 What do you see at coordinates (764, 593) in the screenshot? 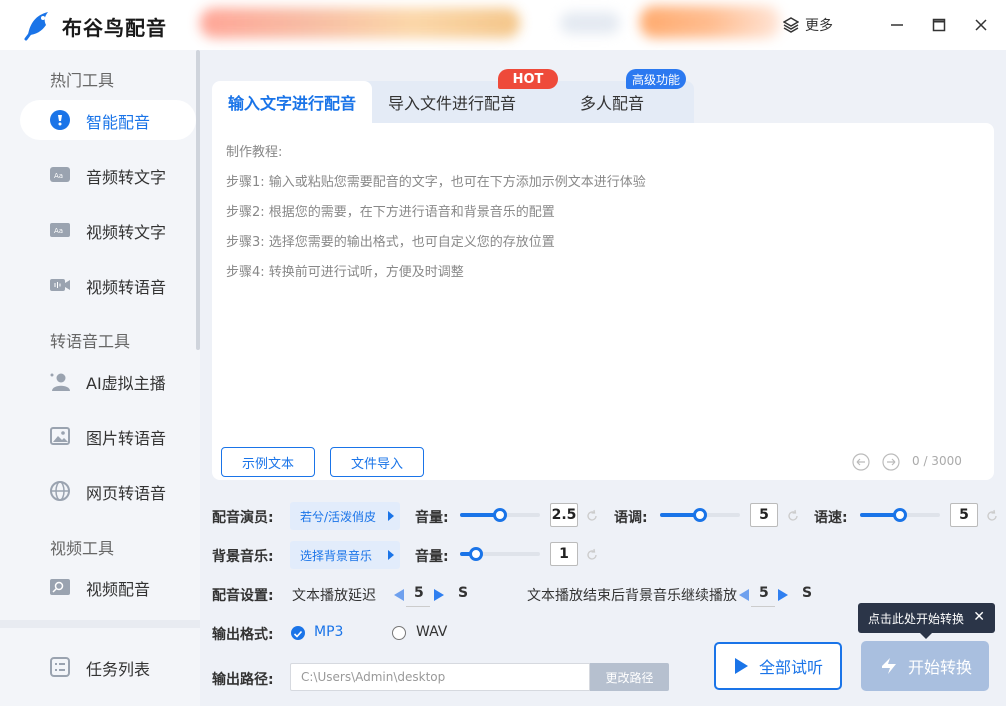
I see `continue-value: 5` at bounding box center [764, 593].